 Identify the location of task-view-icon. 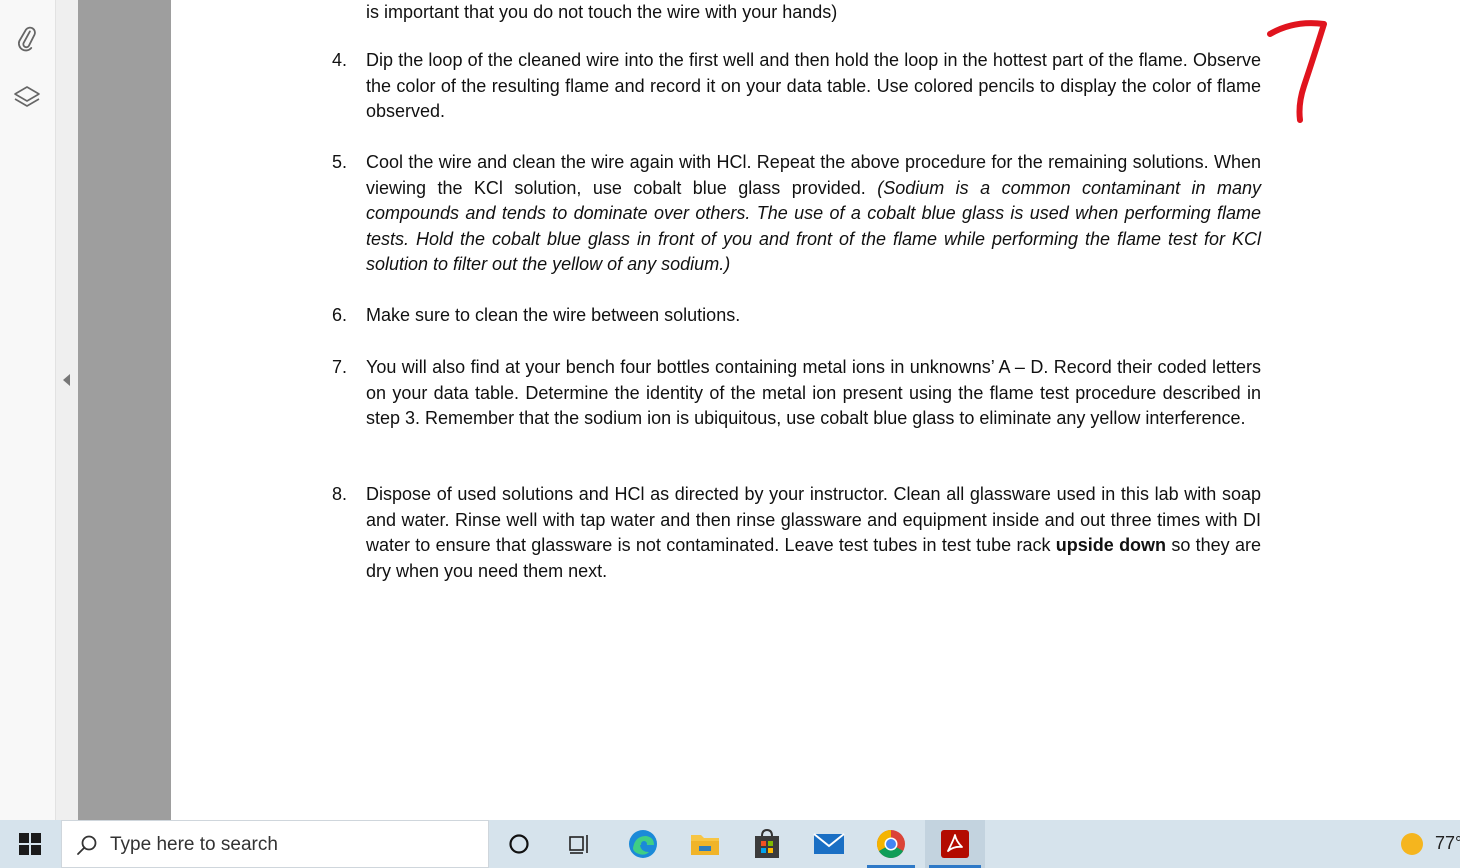
(578, 844).